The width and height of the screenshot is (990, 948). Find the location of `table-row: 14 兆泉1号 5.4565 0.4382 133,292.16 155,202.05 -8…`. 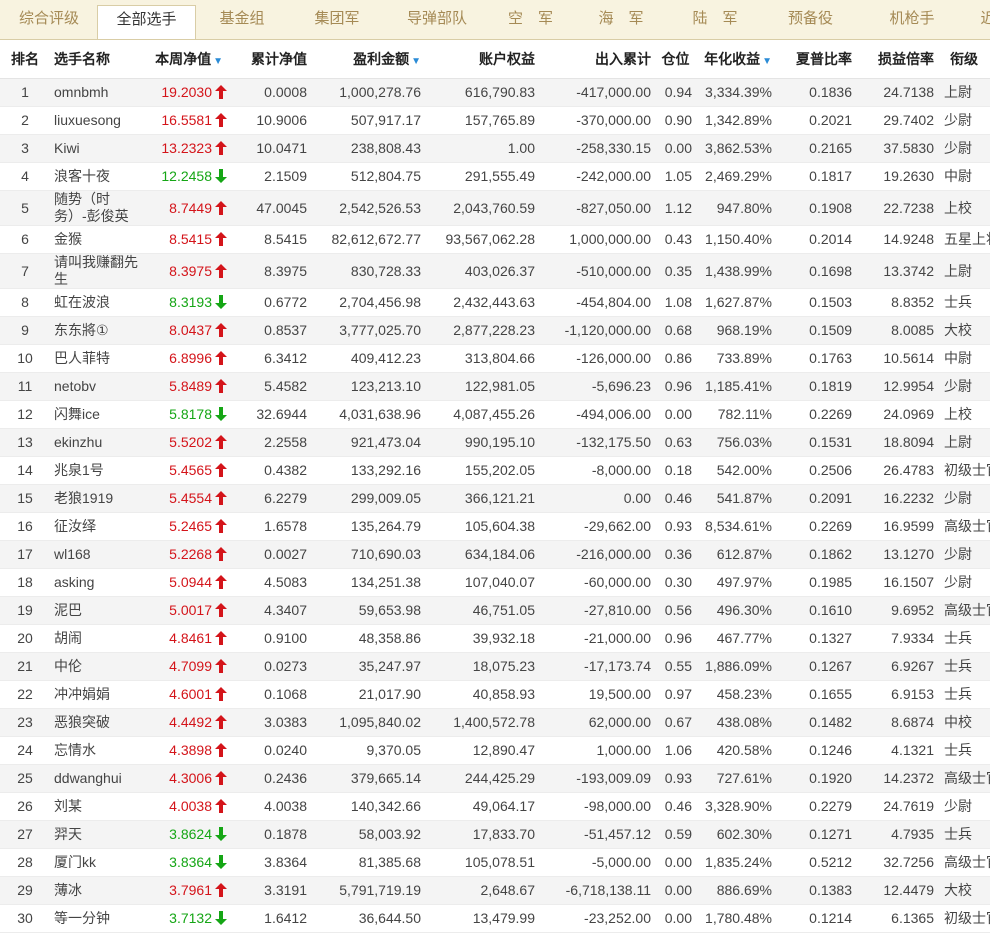

table-row: 14 兆泉1号 5.4565 0.4382 133,292.16 155,202.05 -8… is located at coordinates (495, 470).